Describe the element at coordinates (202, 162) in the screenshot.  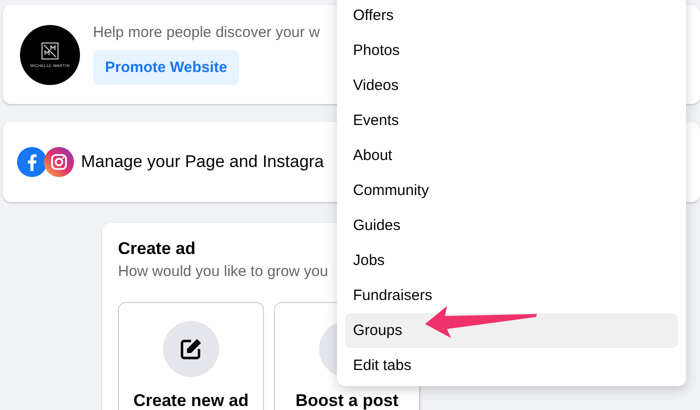
I see `manage-message: Manage your Page and Instagra` at that location.